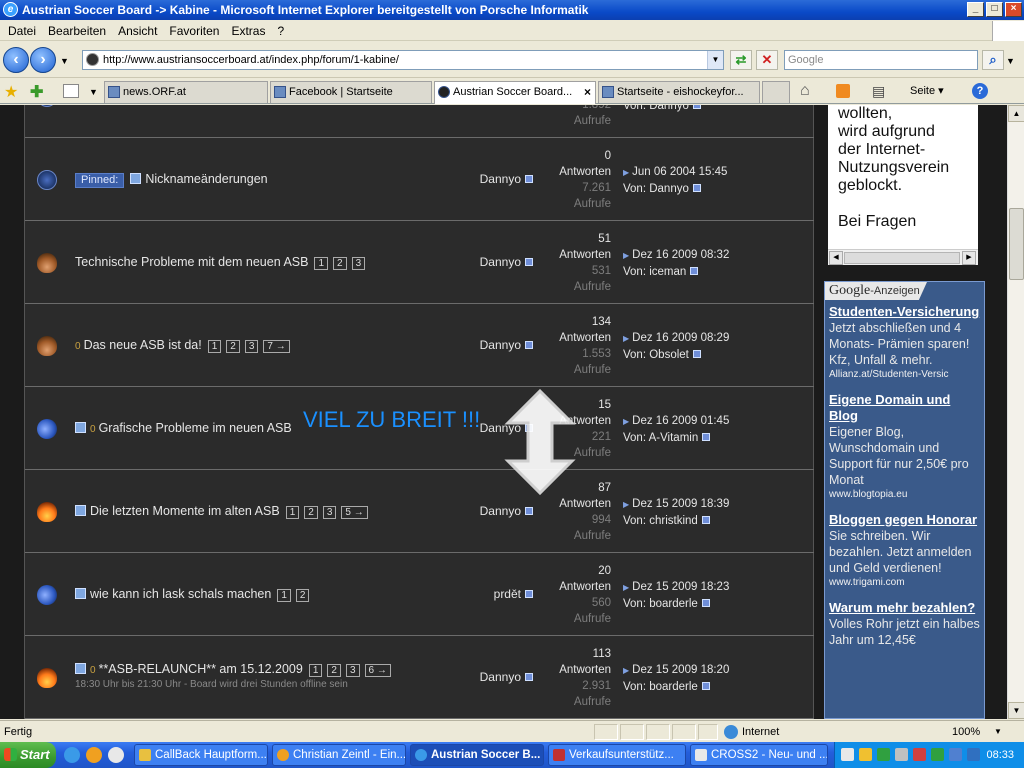 Image resolution: width=1024 pixels, height=768 pixels. What do you see at coordinates (767, 60) in the screenshot?
I see `stop-button: ✕` at bounding box center [767, 60].